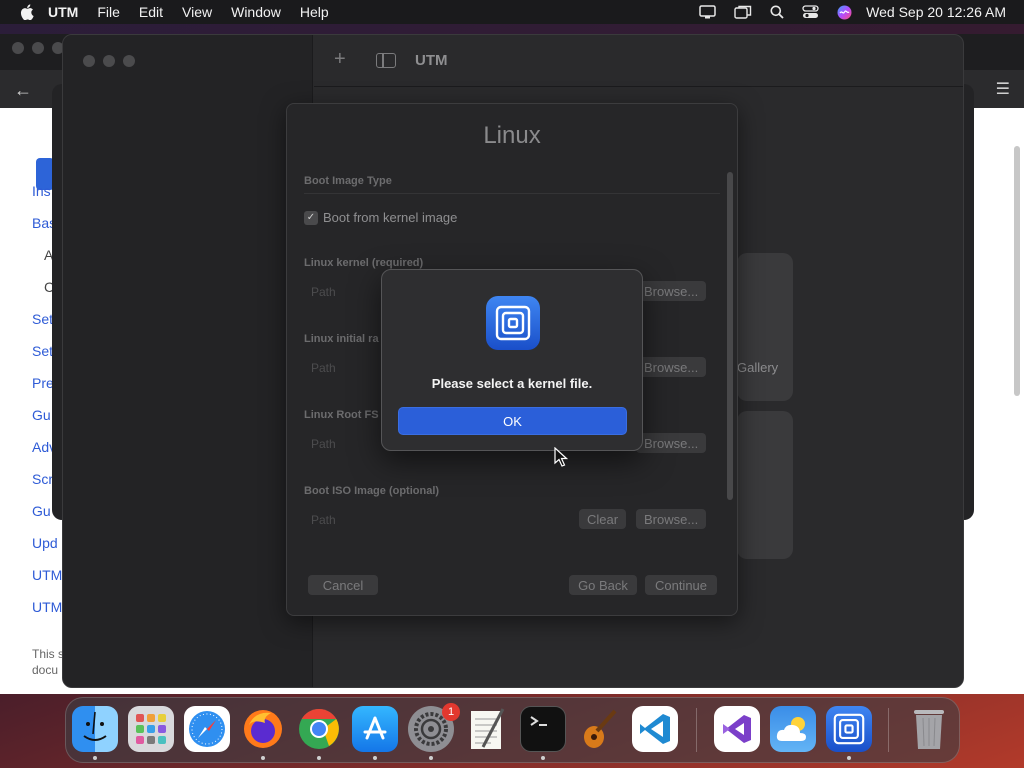  What do you see at coordinates (765, 485) in the screenshot?
I see `support-tile` at bounding box center [765, 485].